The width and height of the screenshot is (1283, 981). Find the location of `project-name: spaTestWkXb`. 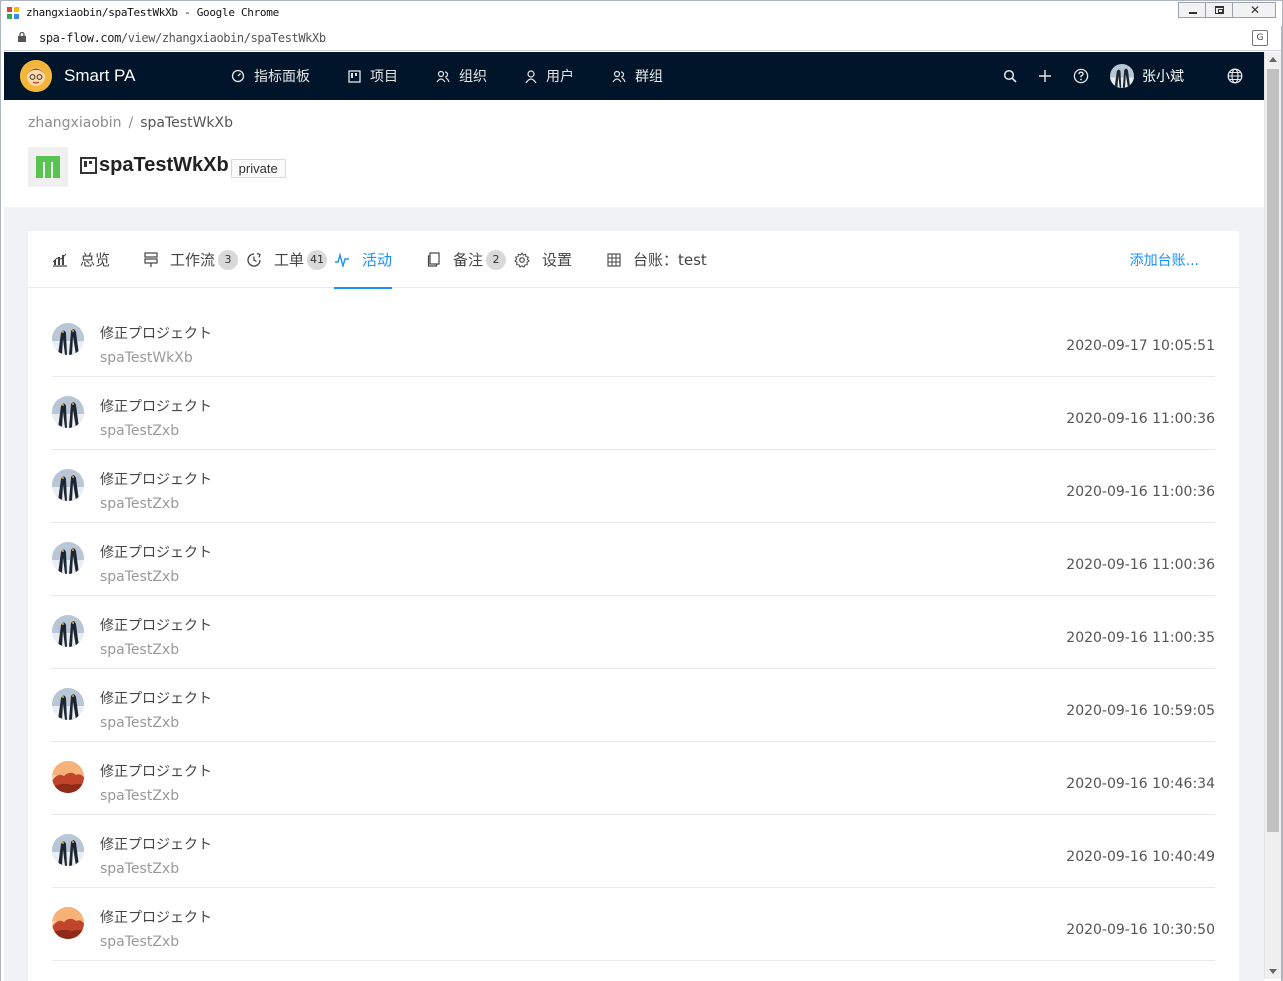

project-name: spaTestWkXb is located at coordinates (164, 165).